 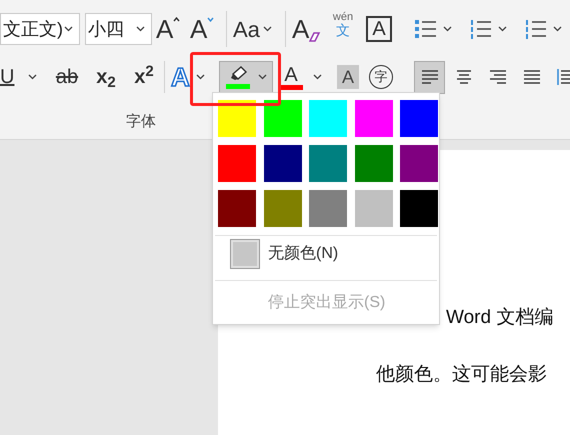 What do you see at coordinates (535, 29) in the screenshot?
I see `multilevel-list-icon` at bounding box center [535, 29].